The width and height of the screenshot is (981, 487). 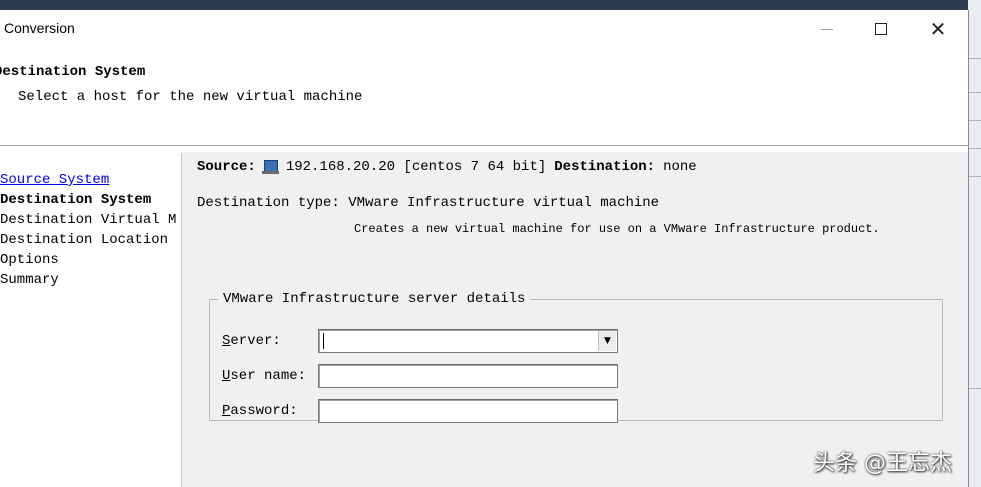 I want to click on close-button: ✕, so click(x=938, y=29).